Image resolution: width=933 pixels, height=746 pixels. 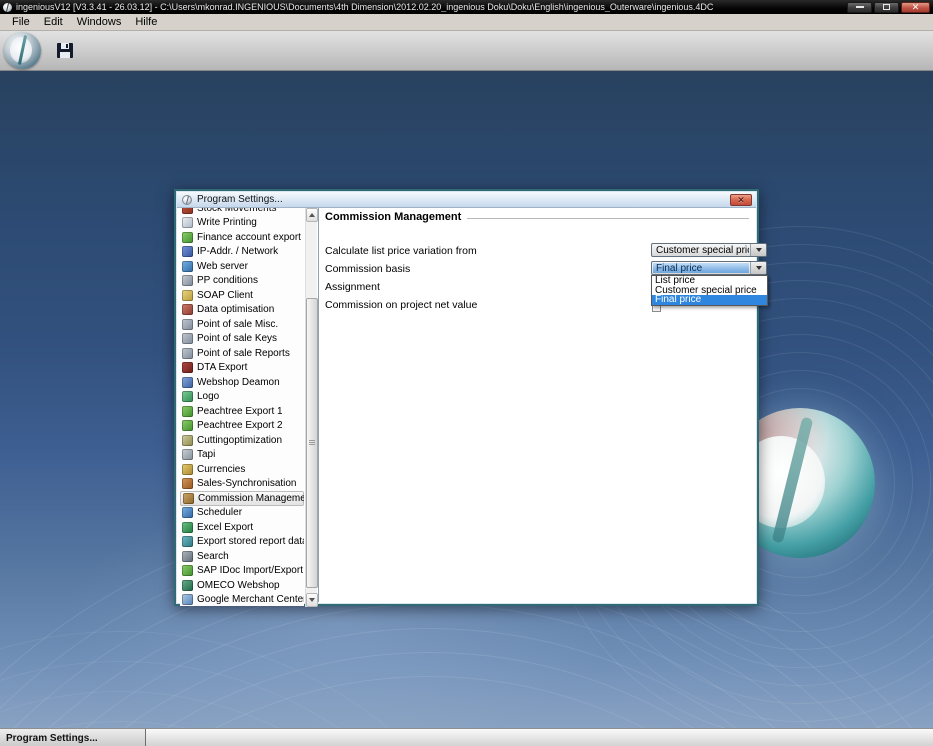 What do you see at coordinates (608, 218) in the screenshot?
I see `header-rule` at bounding box center [608, 218].